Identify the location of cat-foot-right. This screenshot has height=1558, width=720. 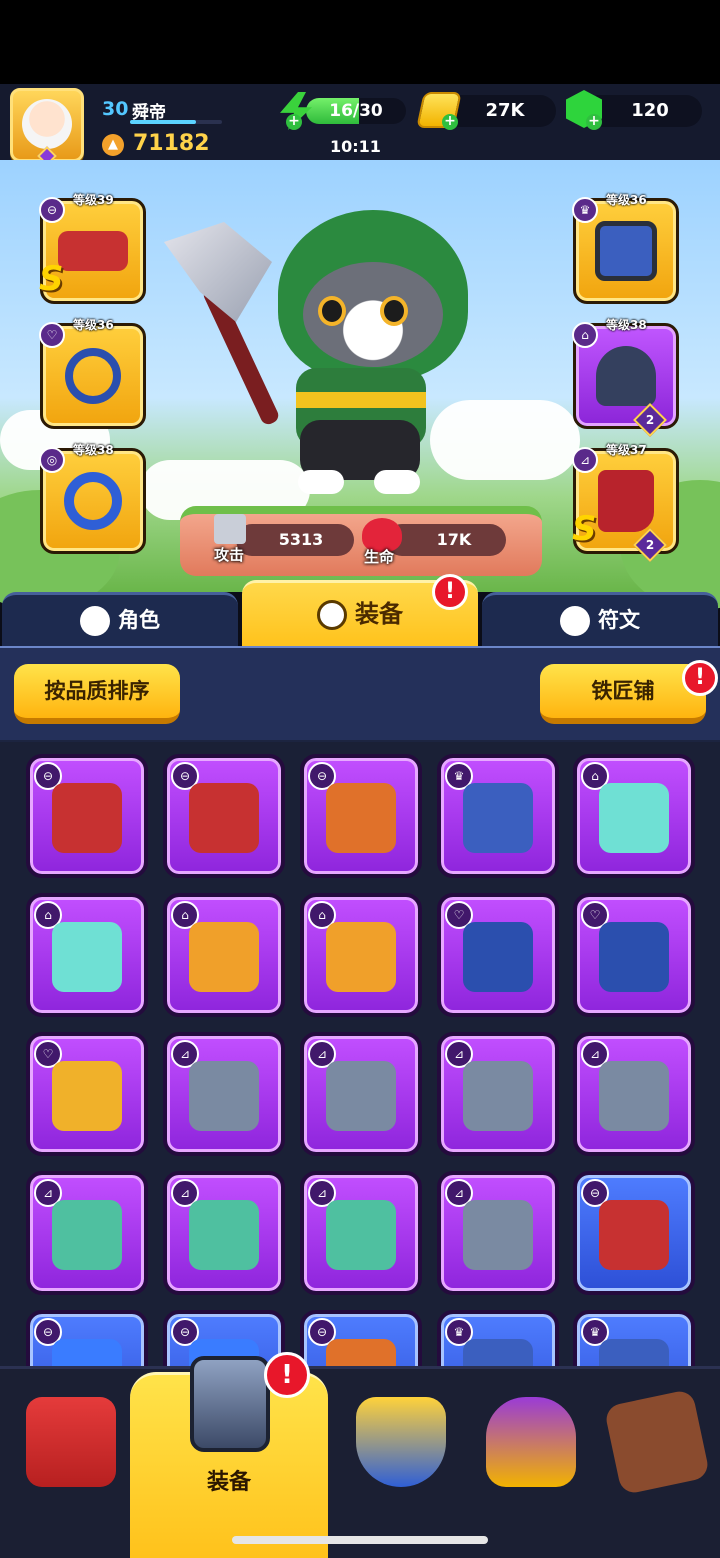
(397, 482).